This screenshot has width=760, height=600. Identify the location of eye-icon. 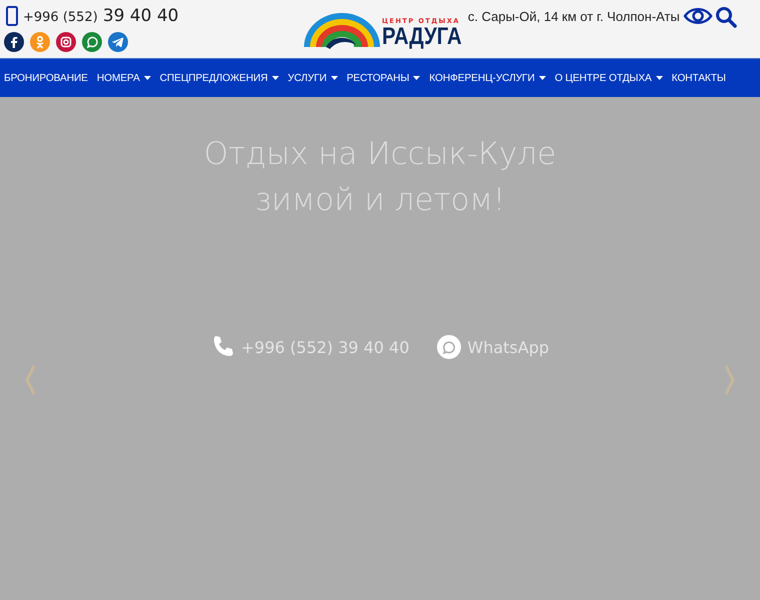
(697, 16).